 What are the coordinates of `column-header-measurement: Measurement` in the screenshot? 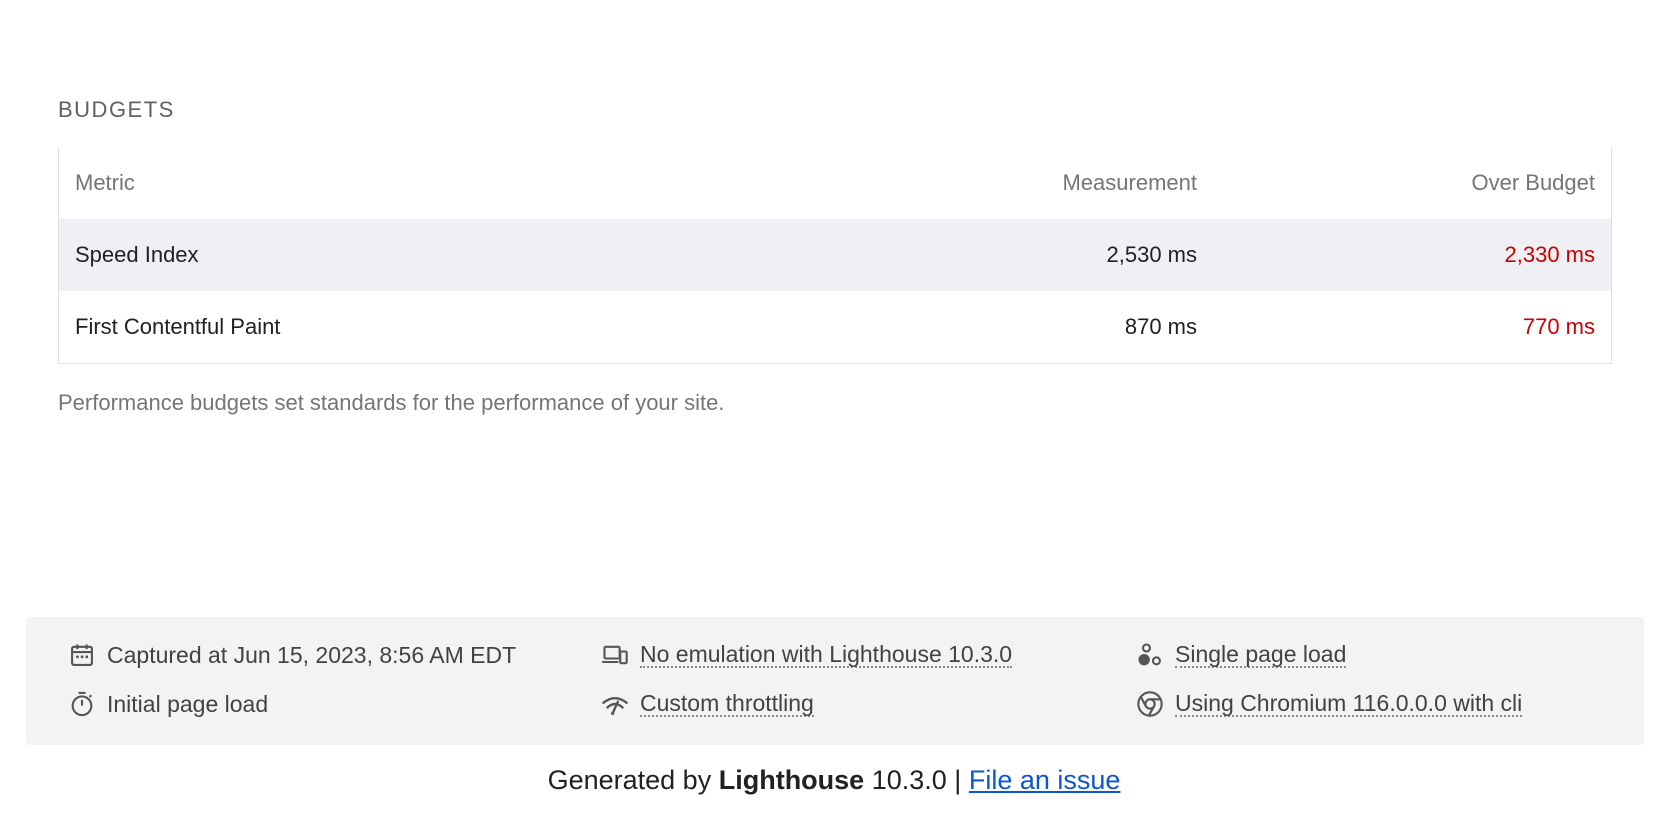 It's located at (1129, 182).